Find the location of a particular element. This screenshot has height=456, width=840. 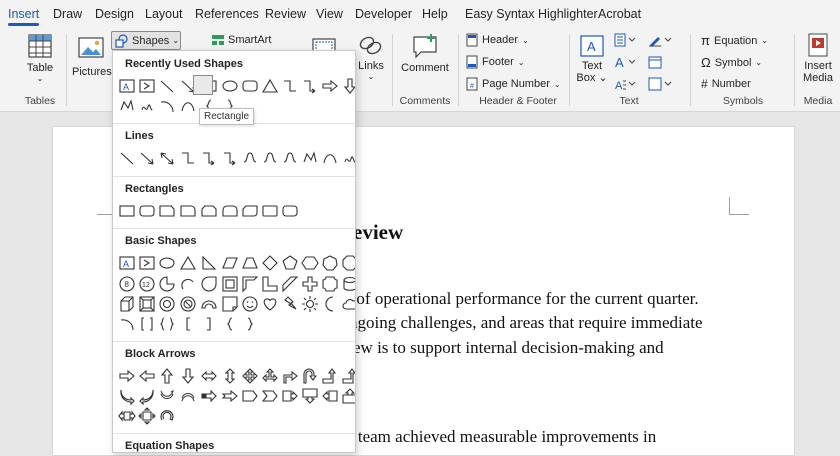

shape-pent-icon is located at coordinates (290, 263).